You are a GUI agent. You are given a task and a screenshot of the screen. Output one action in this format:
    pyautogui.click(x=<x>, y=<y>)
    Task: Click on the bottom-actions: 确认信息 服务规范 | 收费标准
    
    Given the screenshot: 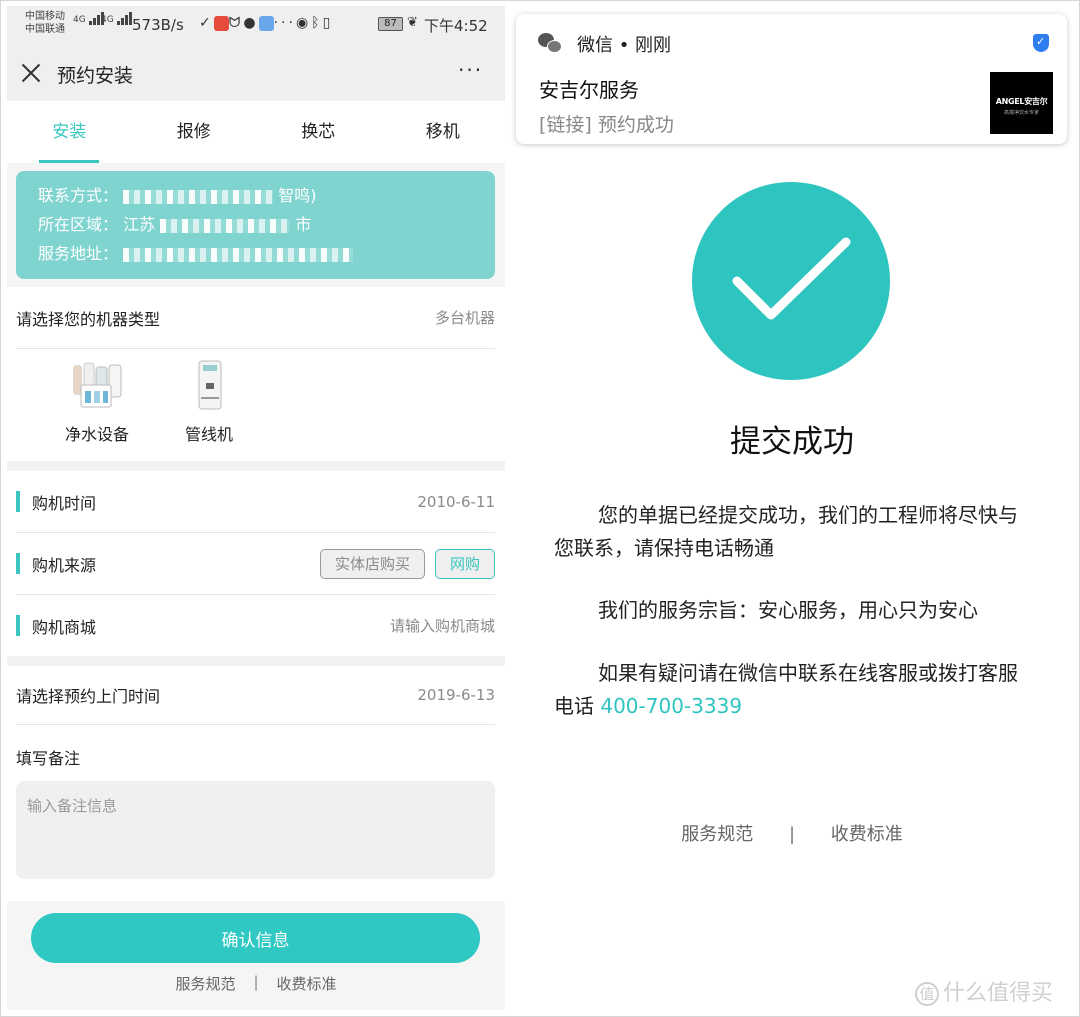 What is the action you would take?
    pyautogui.click(x=256, y=947)
    